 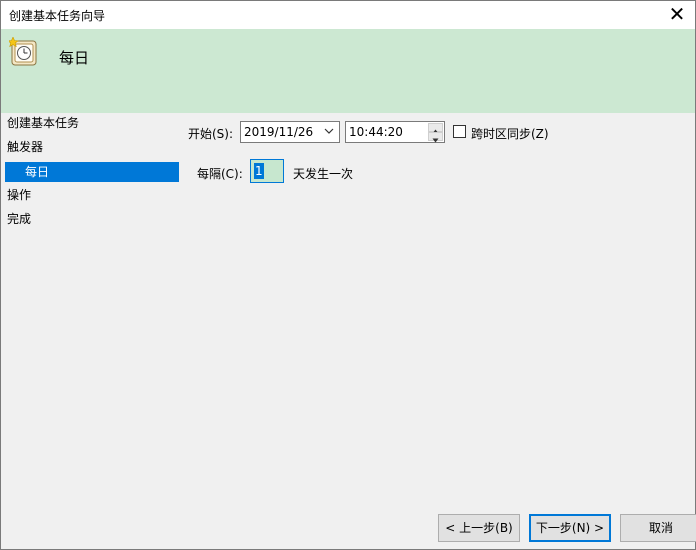 I want to click on close-icon: ✕, so click(x=677, y=15).